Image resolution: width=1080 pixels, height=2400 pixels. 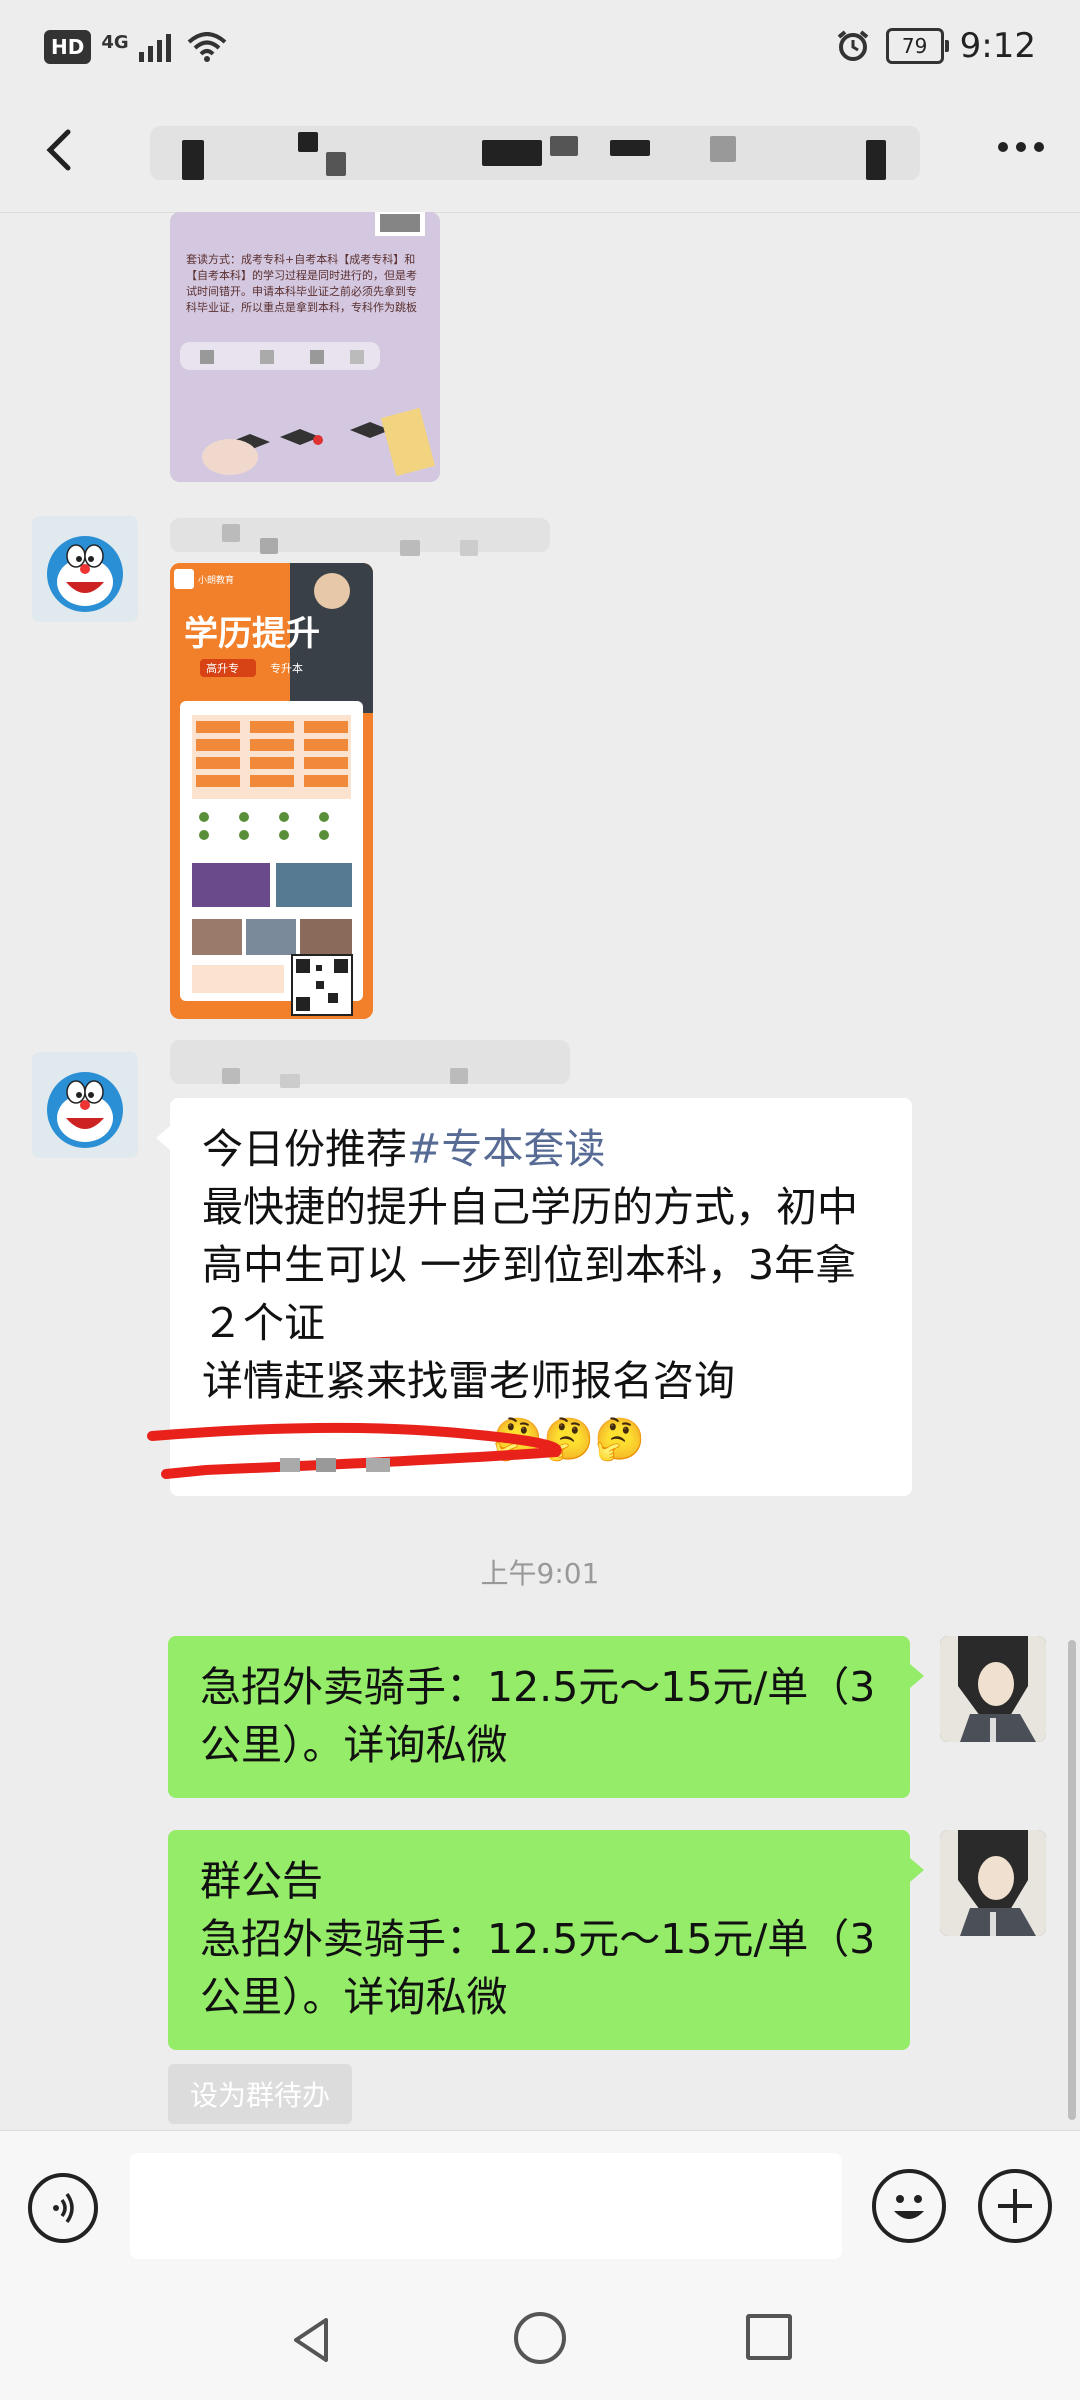 What do you see at coordinates (506, 1149) in the screenshot?
I see `hashtag-link: #专本套读` at bounding box center [506, 1149].